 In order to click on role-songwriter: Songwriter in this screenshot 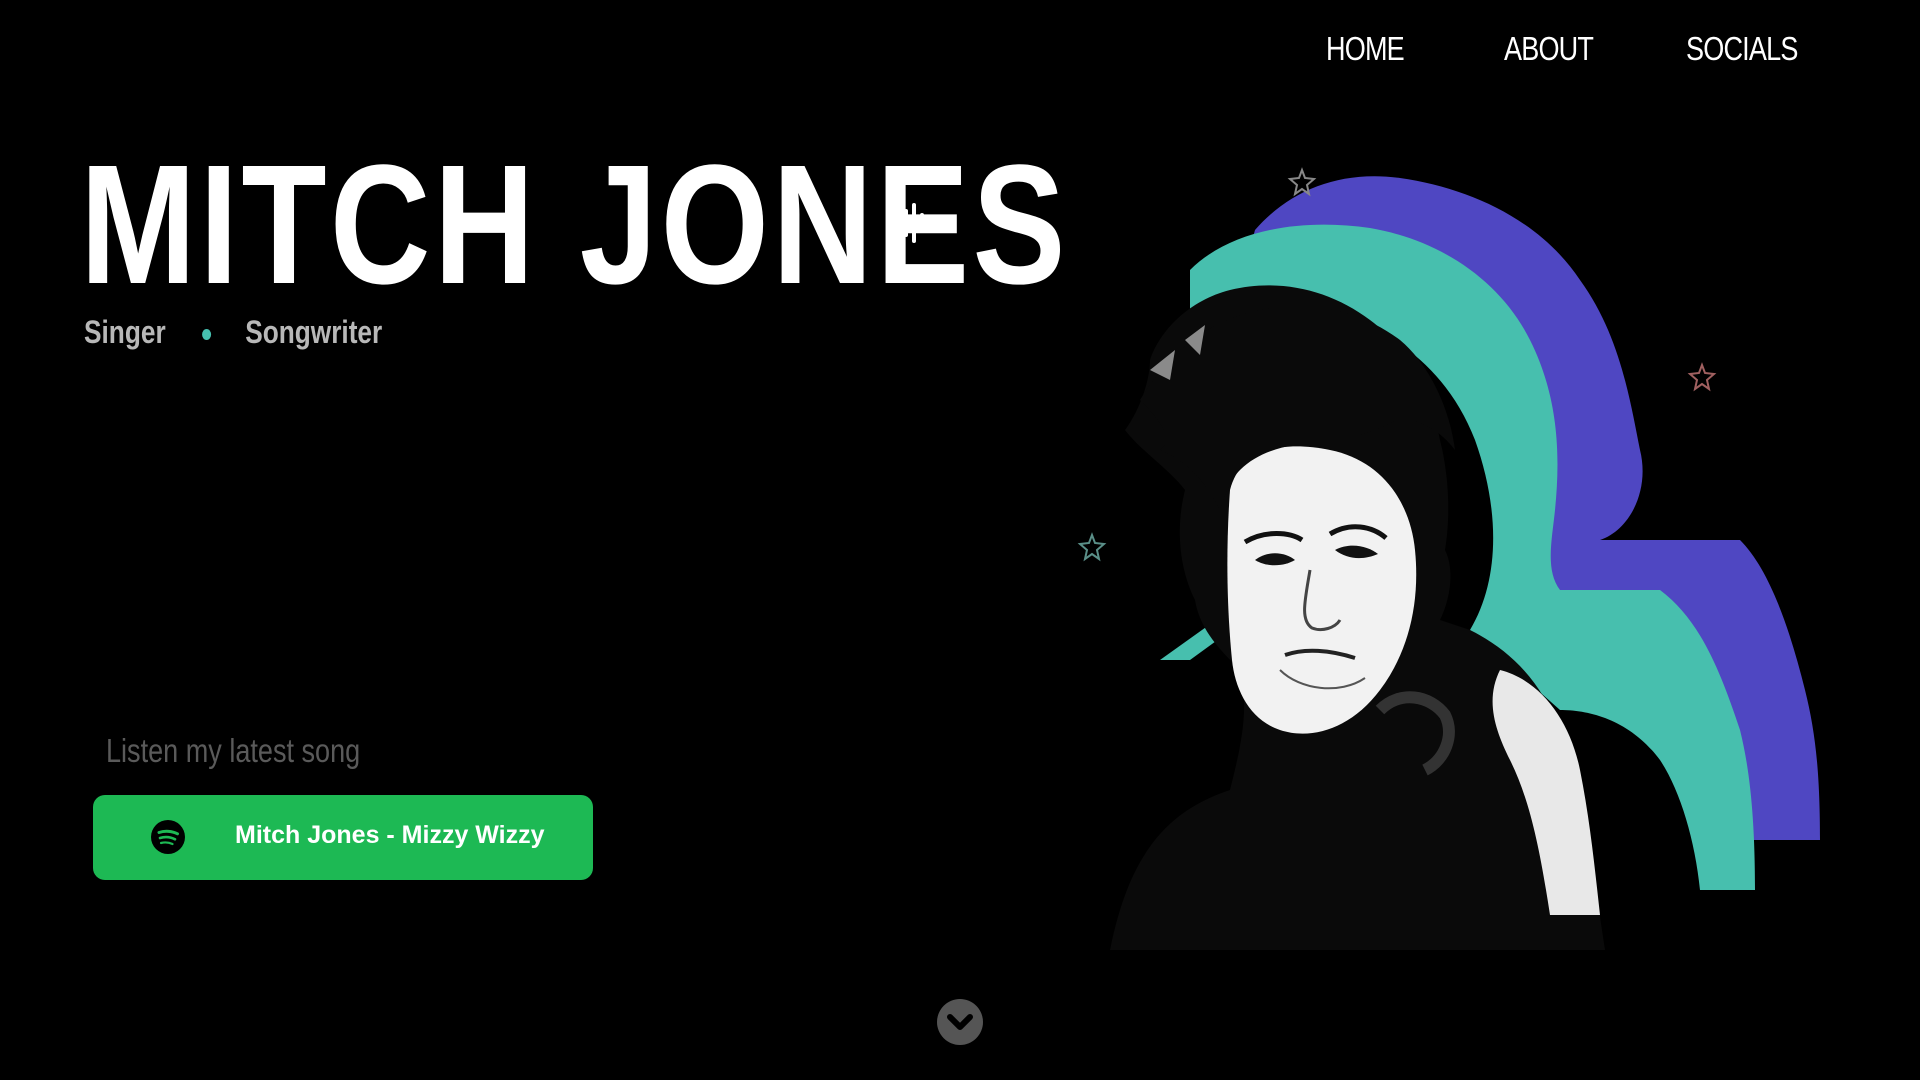, I will do `click(314, 332)`.